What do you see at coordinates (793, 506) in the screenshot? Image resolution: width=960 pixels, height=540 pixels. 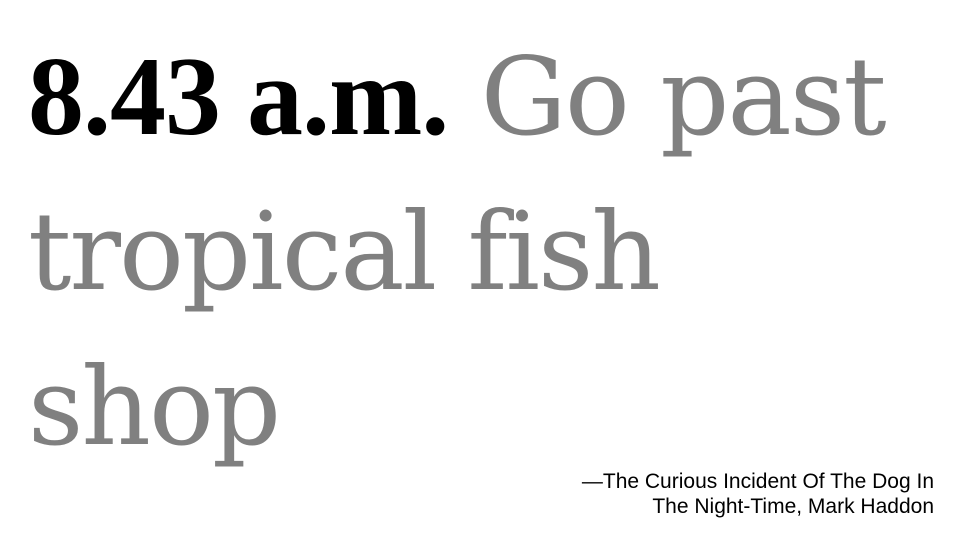 I see `attribution-line-2: The Night-Time, Mark Haddon` at bounding box center [793, 506].